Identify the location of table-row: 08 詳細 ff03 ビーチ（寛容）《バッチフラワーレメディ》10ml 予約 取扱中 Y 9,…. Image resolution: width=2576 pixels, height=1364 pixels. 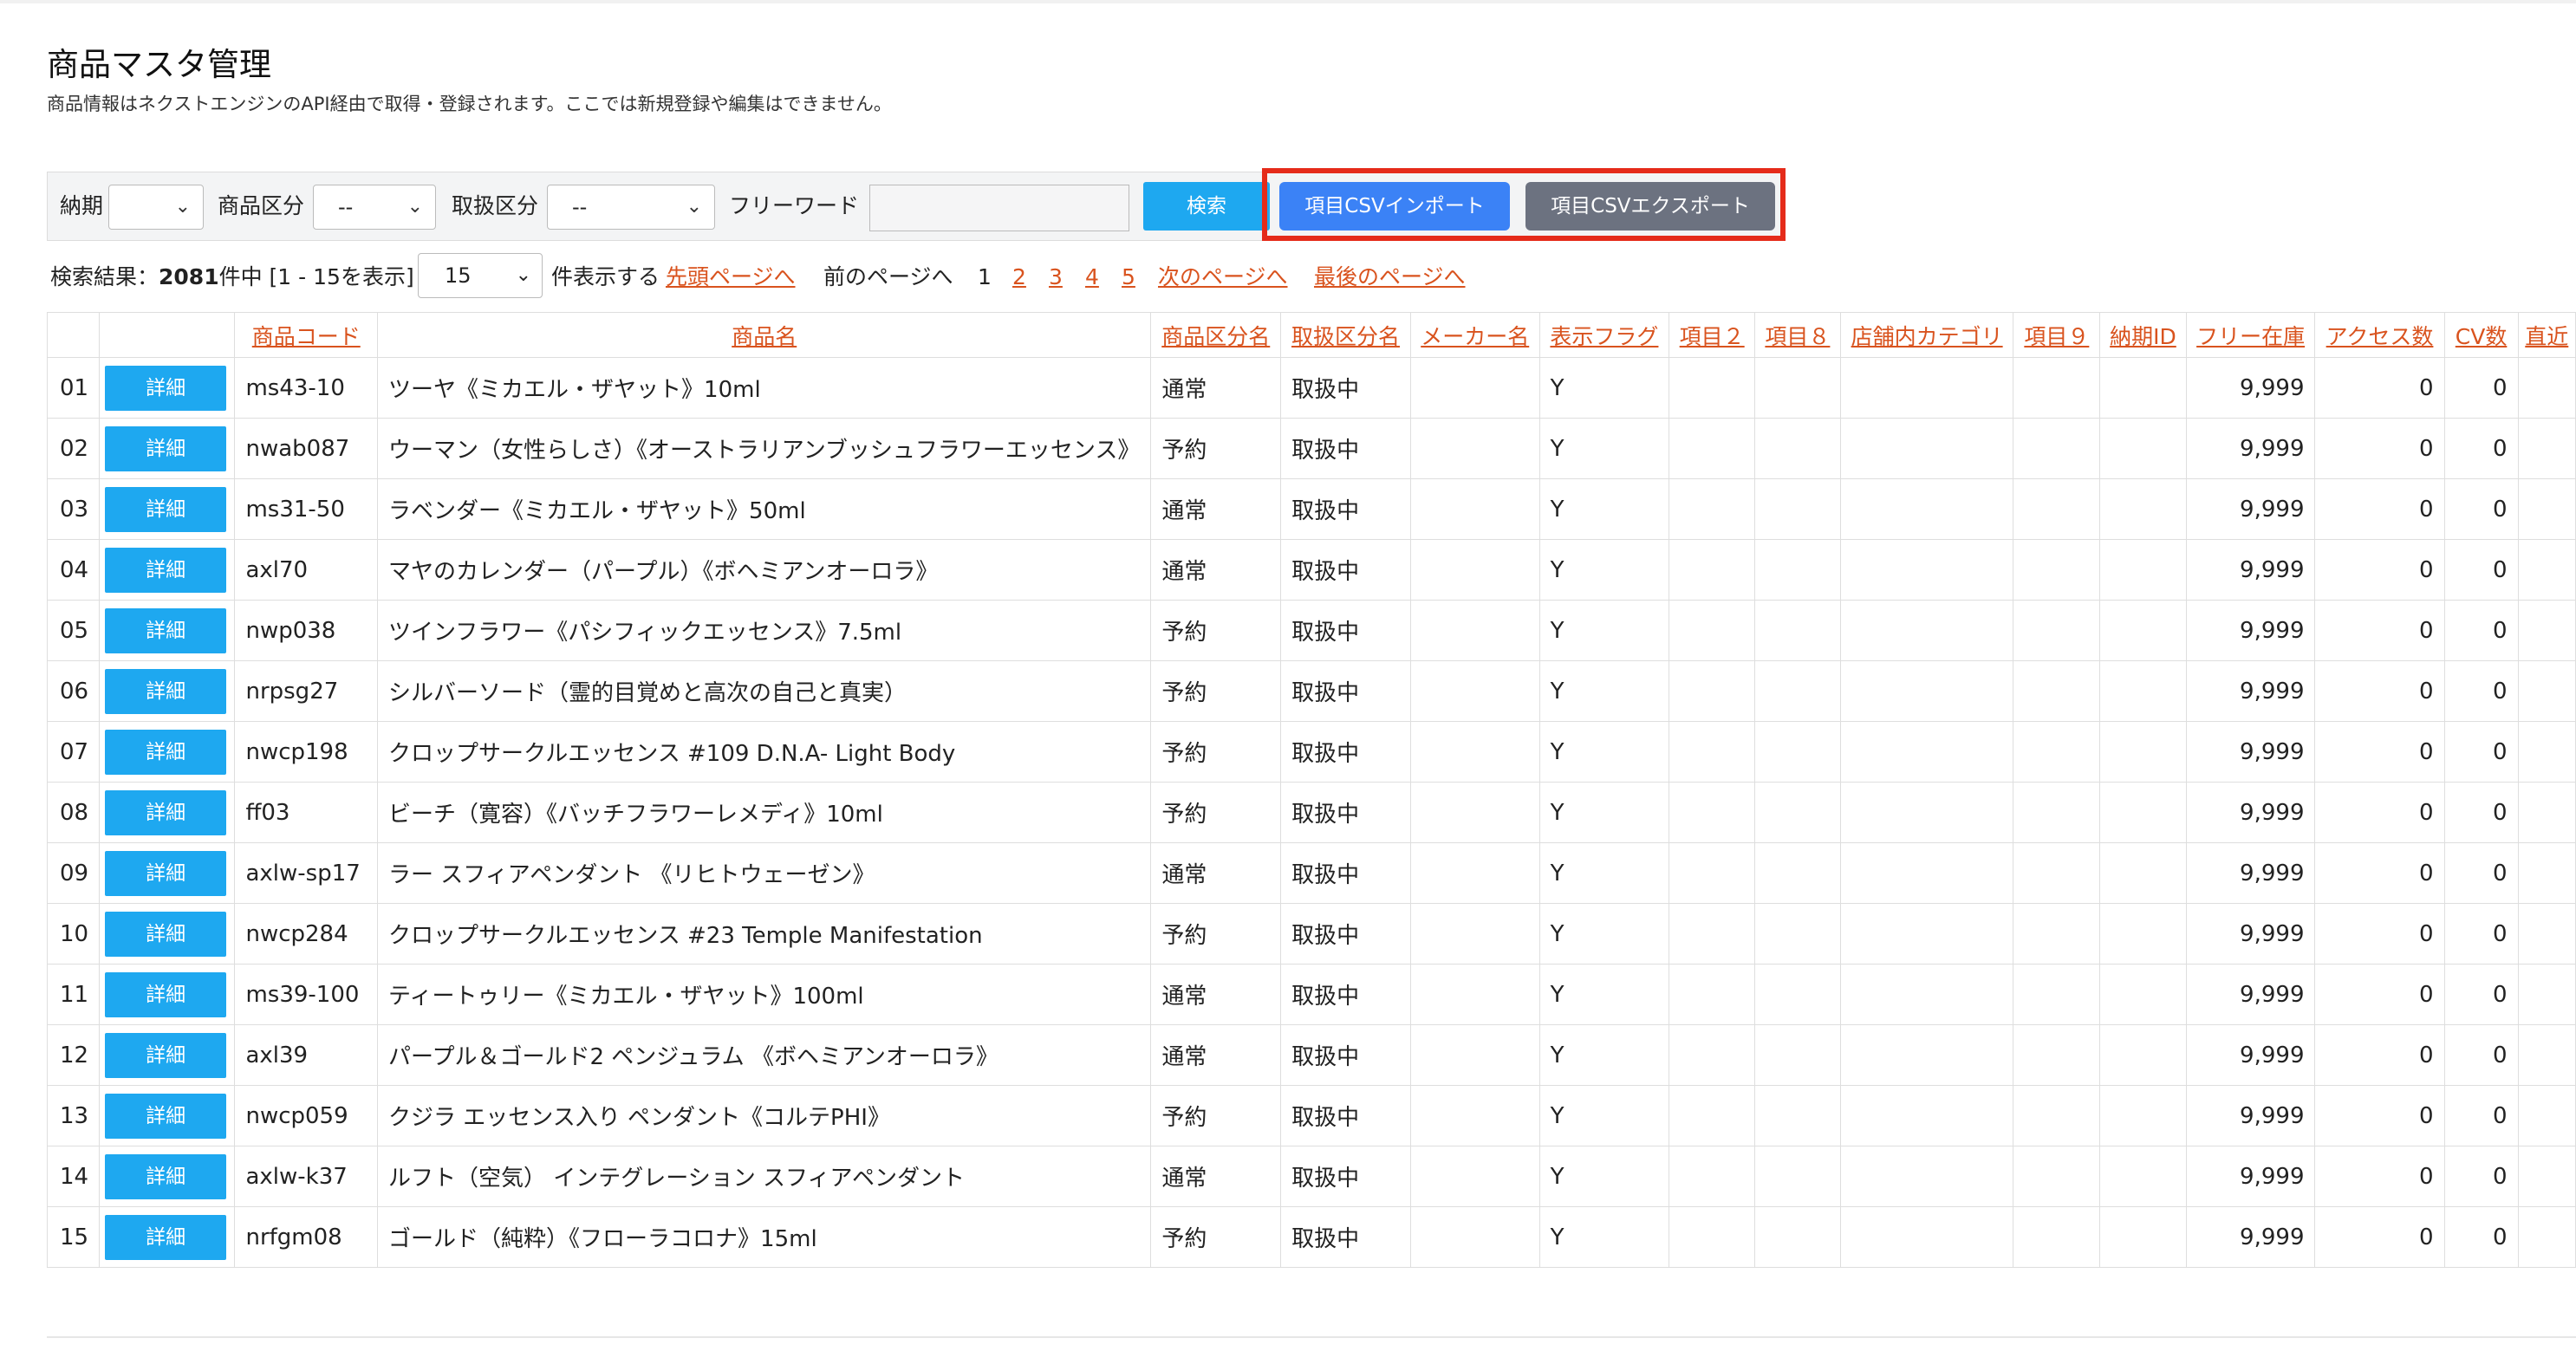
(1311, 813).